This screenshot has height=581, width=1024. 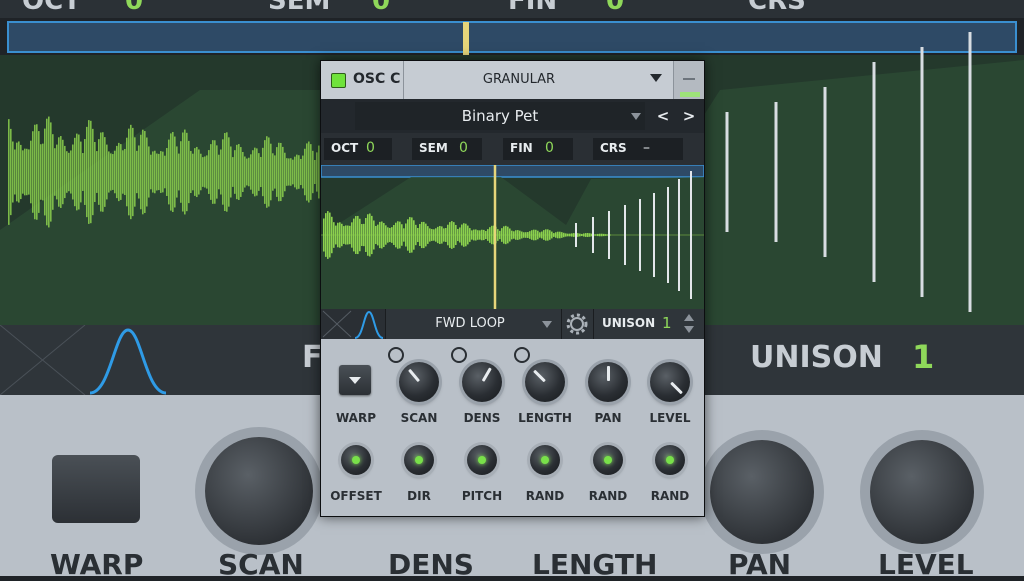 I want to click on osc-header: OSC C GRANULAR, so click(x=512, y=80).